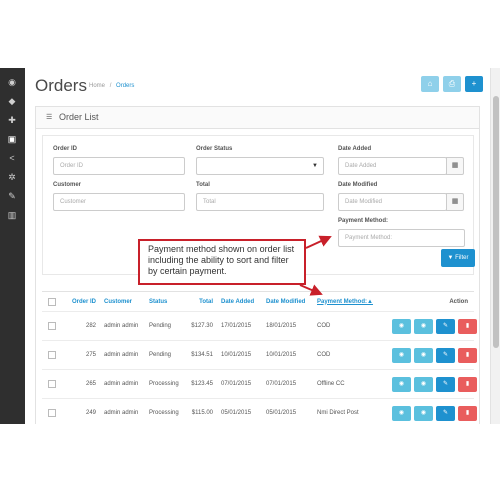 Image resolution: width=500 pixels, height=500 pixels. What do you see at coordinates (12, 139) in the screenshot?
I see `cart-icon: ▣` at bounding box center [12, 139].